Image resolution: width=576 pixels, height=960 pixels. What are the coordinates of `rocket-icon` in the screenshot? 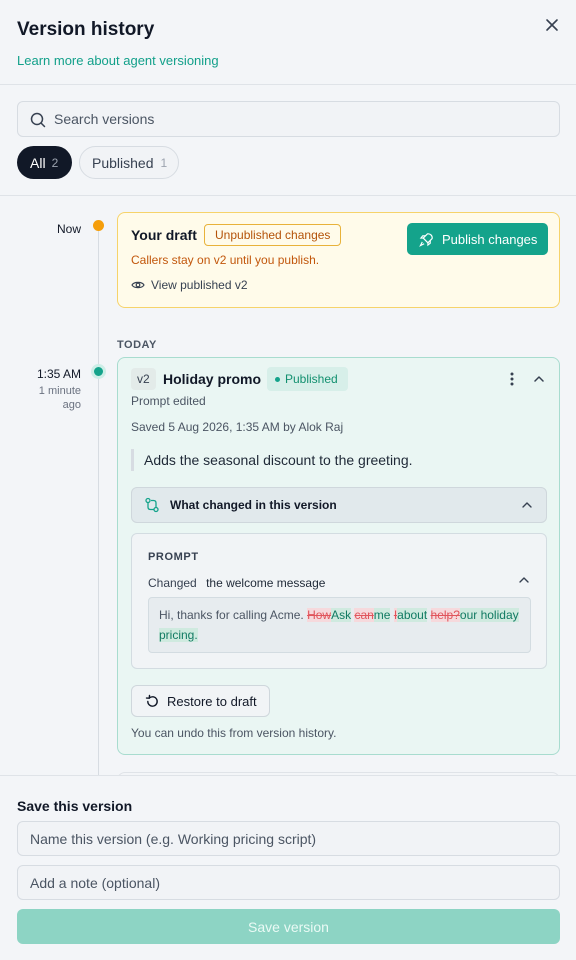 It's located at (426, 239).